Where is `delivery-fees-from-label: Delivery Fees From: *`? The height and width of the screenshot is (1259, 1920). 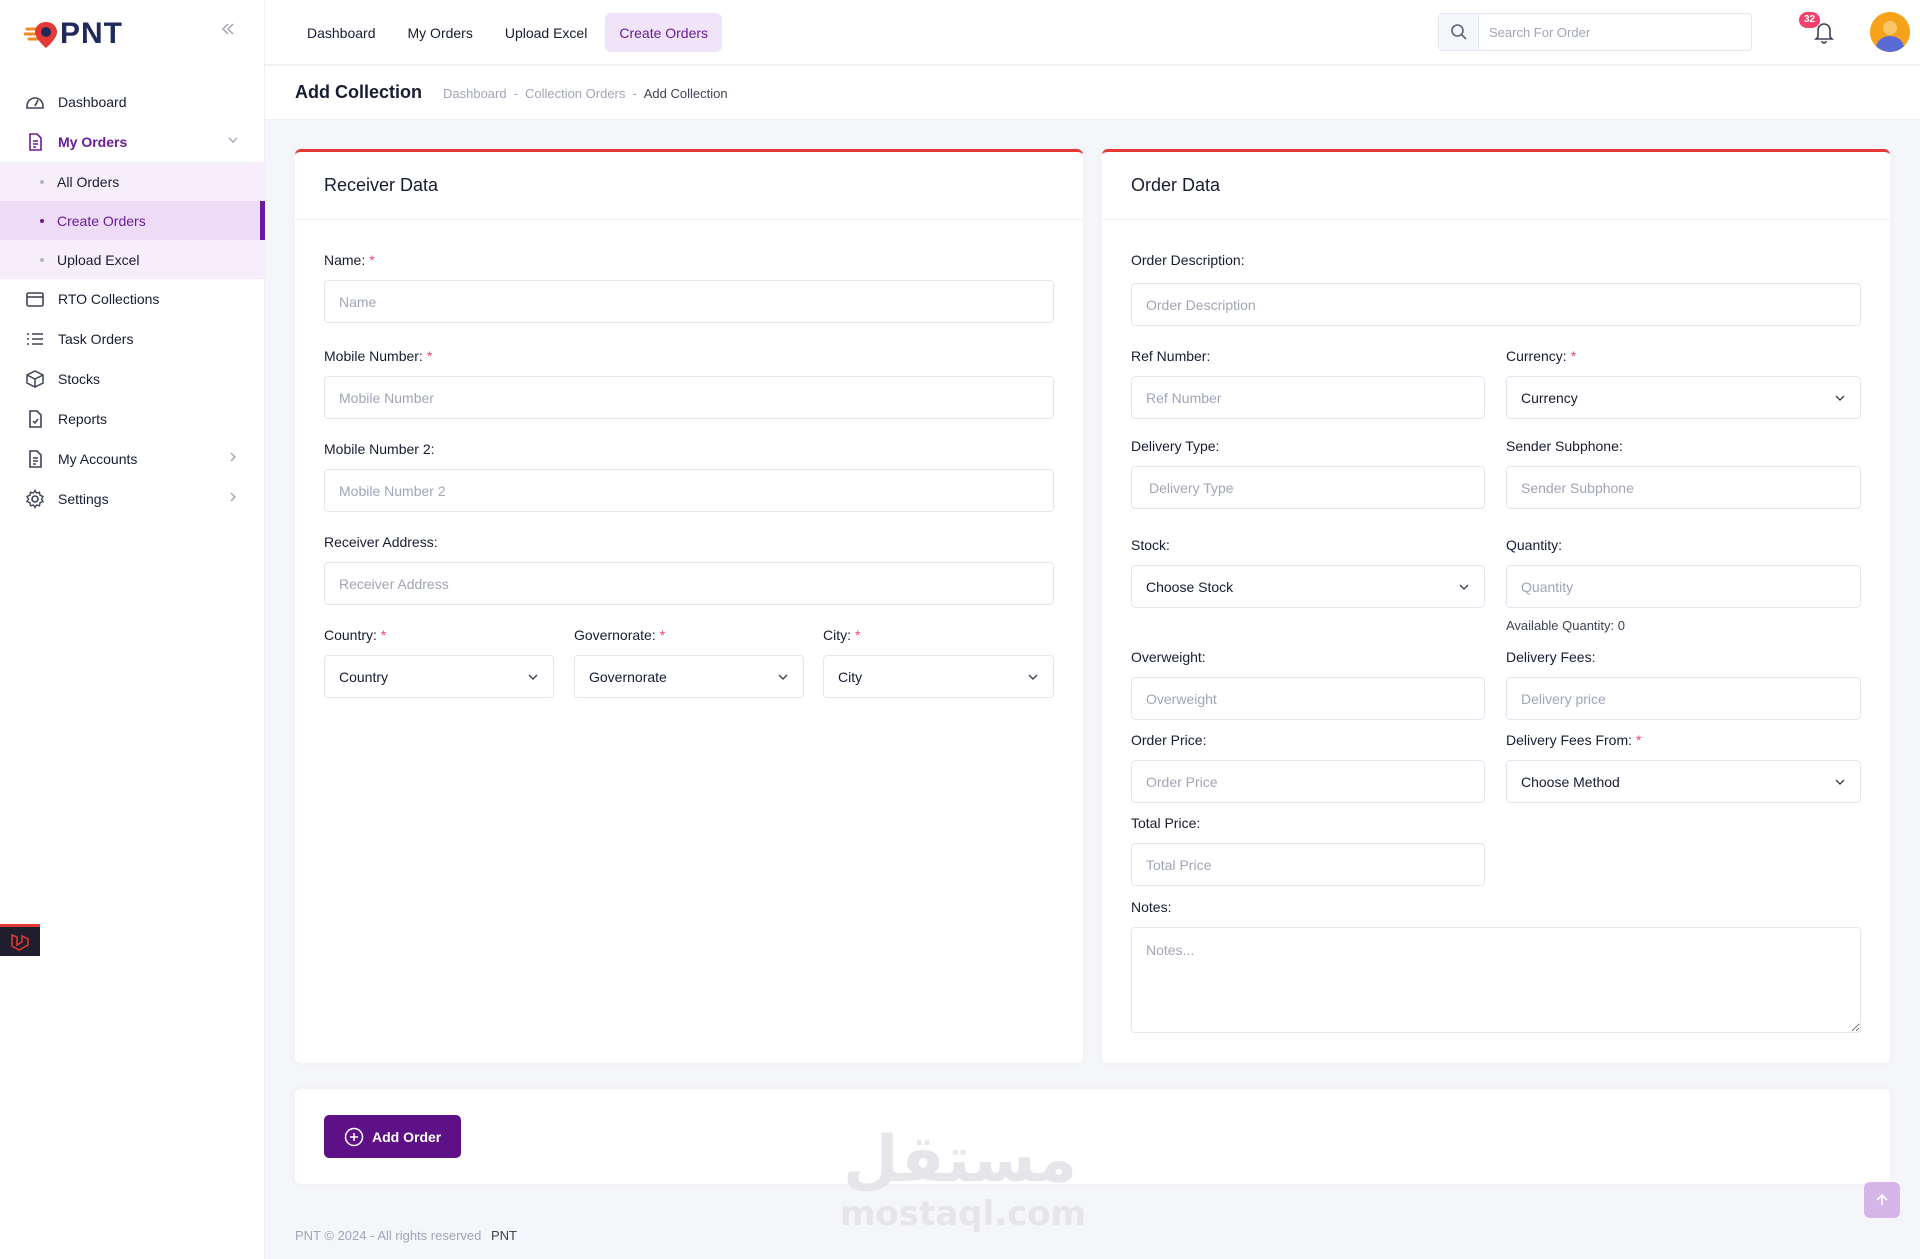
delivery-fees-from-label: Delivery Fees From: * is located at coordinates (1574, 740).